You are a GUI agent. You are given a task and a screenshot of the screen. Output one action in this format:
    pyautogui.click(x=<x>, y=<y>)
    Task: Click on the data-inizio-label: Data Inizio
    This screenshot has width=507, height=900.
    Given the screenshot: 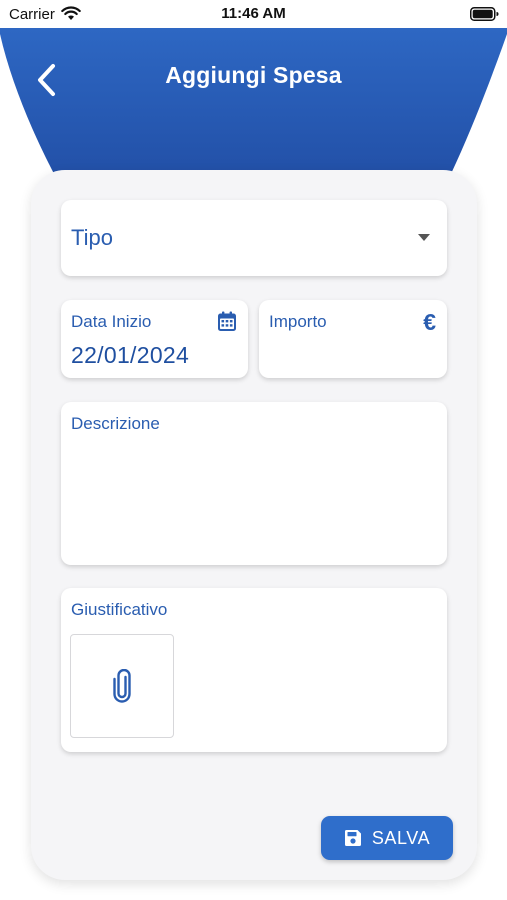 What is the action you would take?
    pyautogui.click(x=111, y=321)
    